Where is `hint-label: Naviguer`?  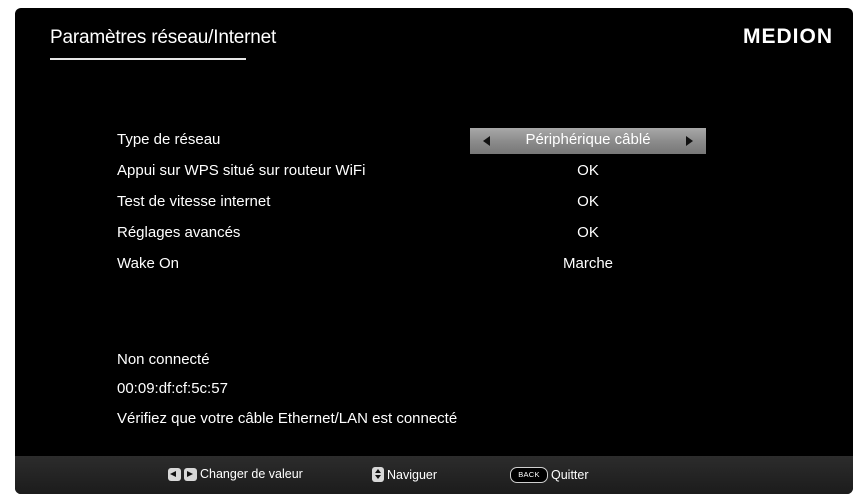
hint-label: Naviguer is located at coordinates (412, 474).